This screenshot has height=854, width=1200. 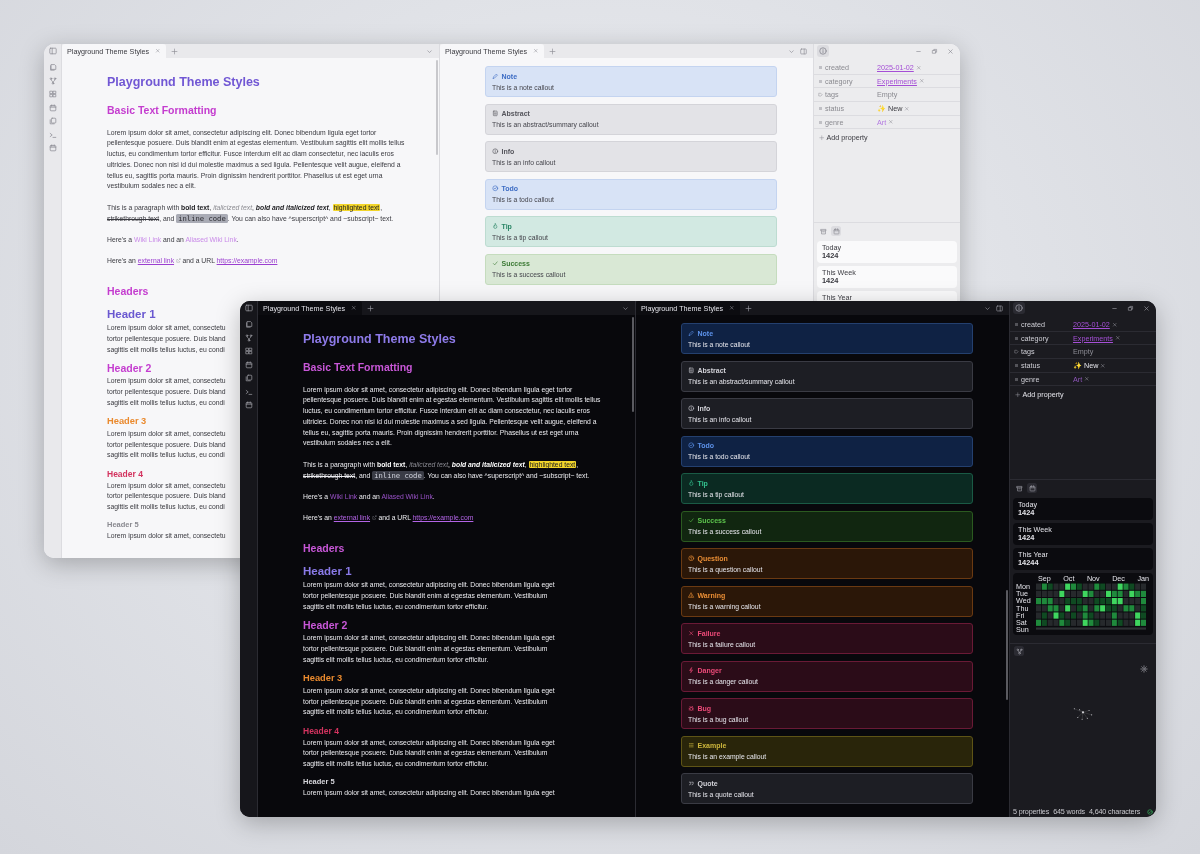 What do you see at coordinates (691, 745) in the screenshot?
I see `list-icon` at bounding box center [691, 745].